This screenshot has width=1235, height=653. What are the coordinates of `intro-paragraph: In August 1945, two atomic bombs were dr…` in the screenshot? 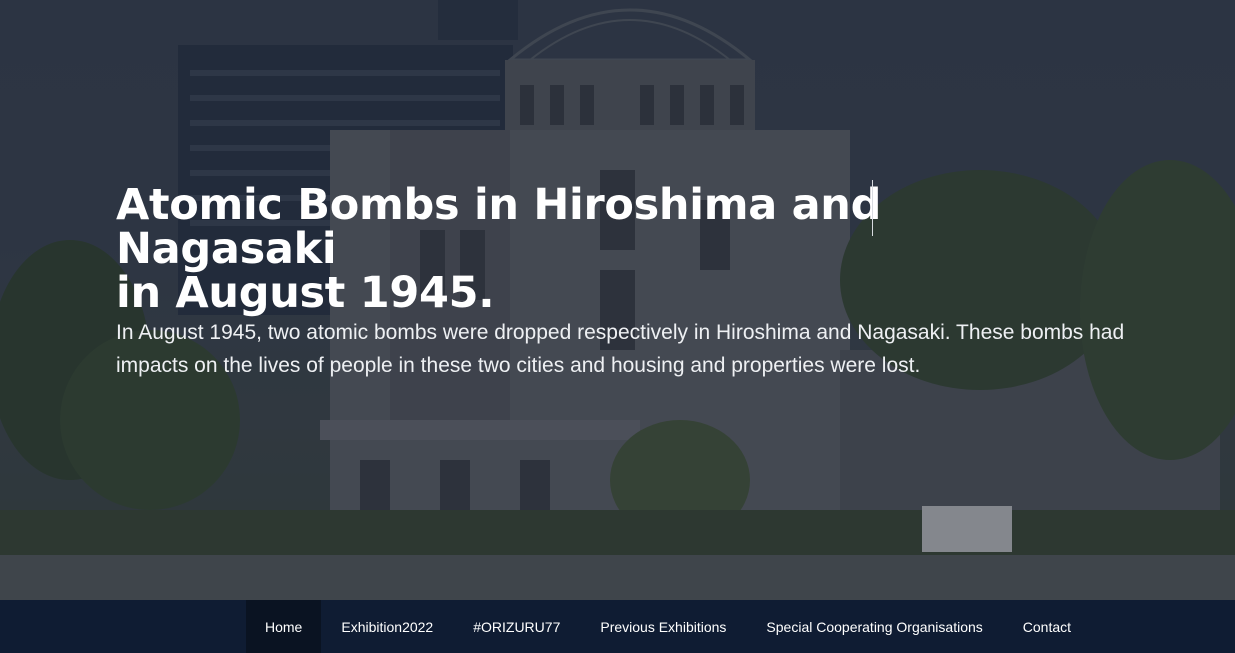 It's located at (620, 349).